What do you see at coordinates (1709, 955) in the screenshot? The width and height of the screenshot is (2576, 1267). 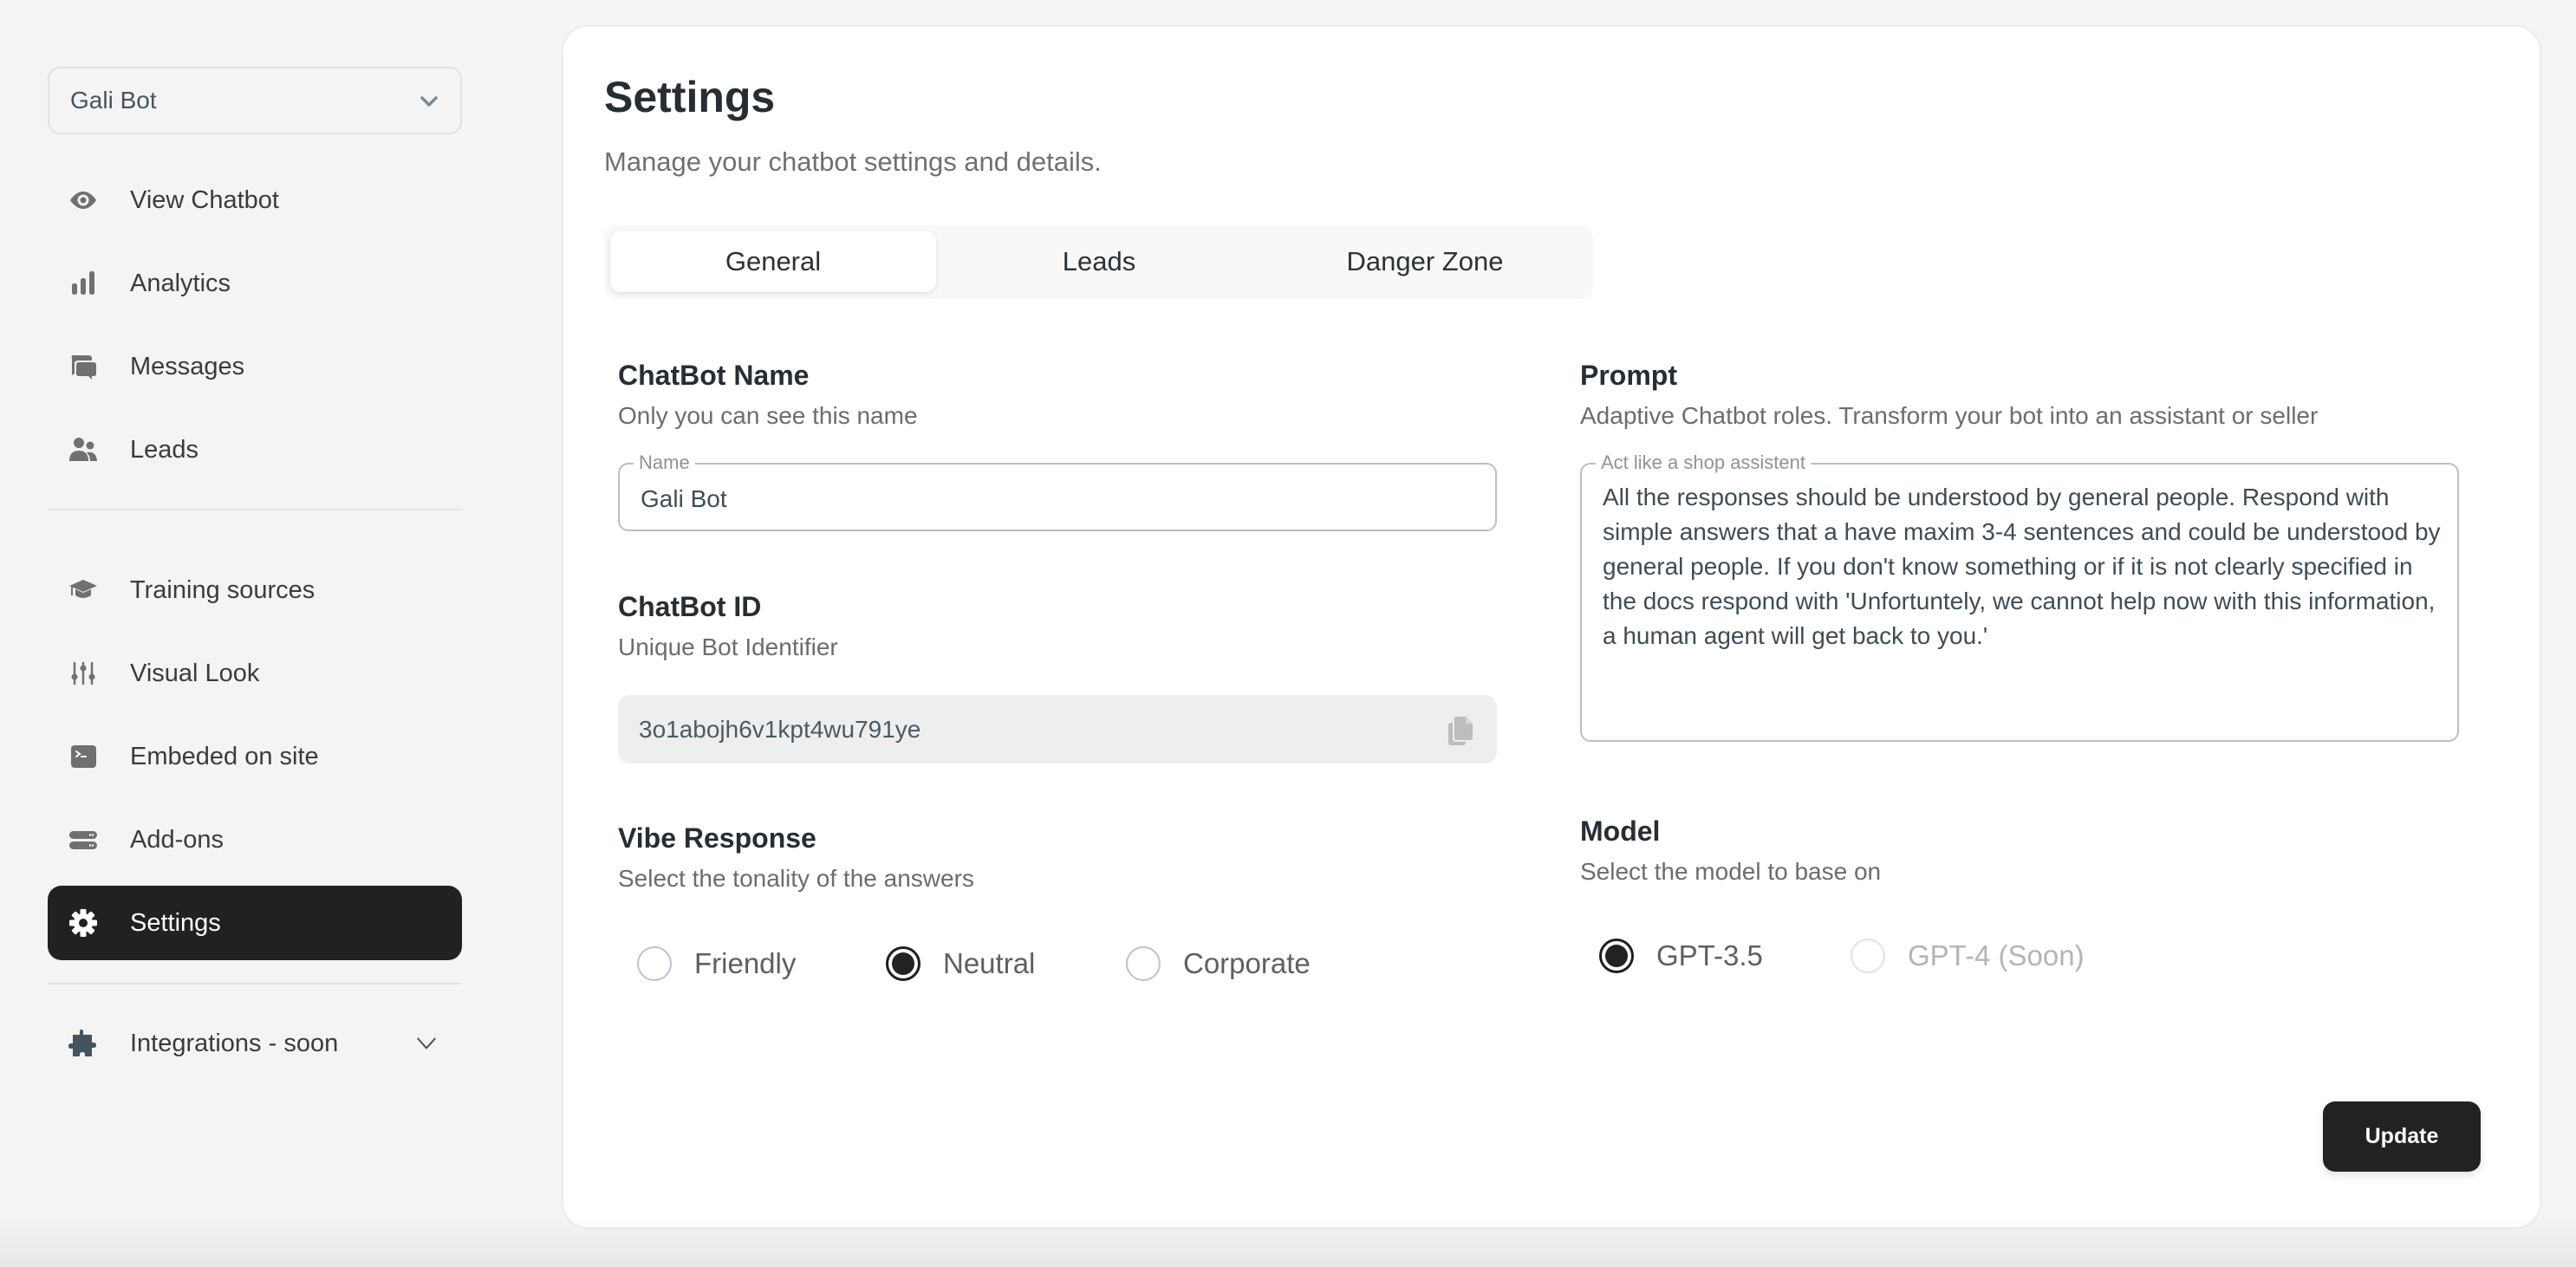 I see `radio-label: GPT-3.5` at bounding box center [1709, 955].